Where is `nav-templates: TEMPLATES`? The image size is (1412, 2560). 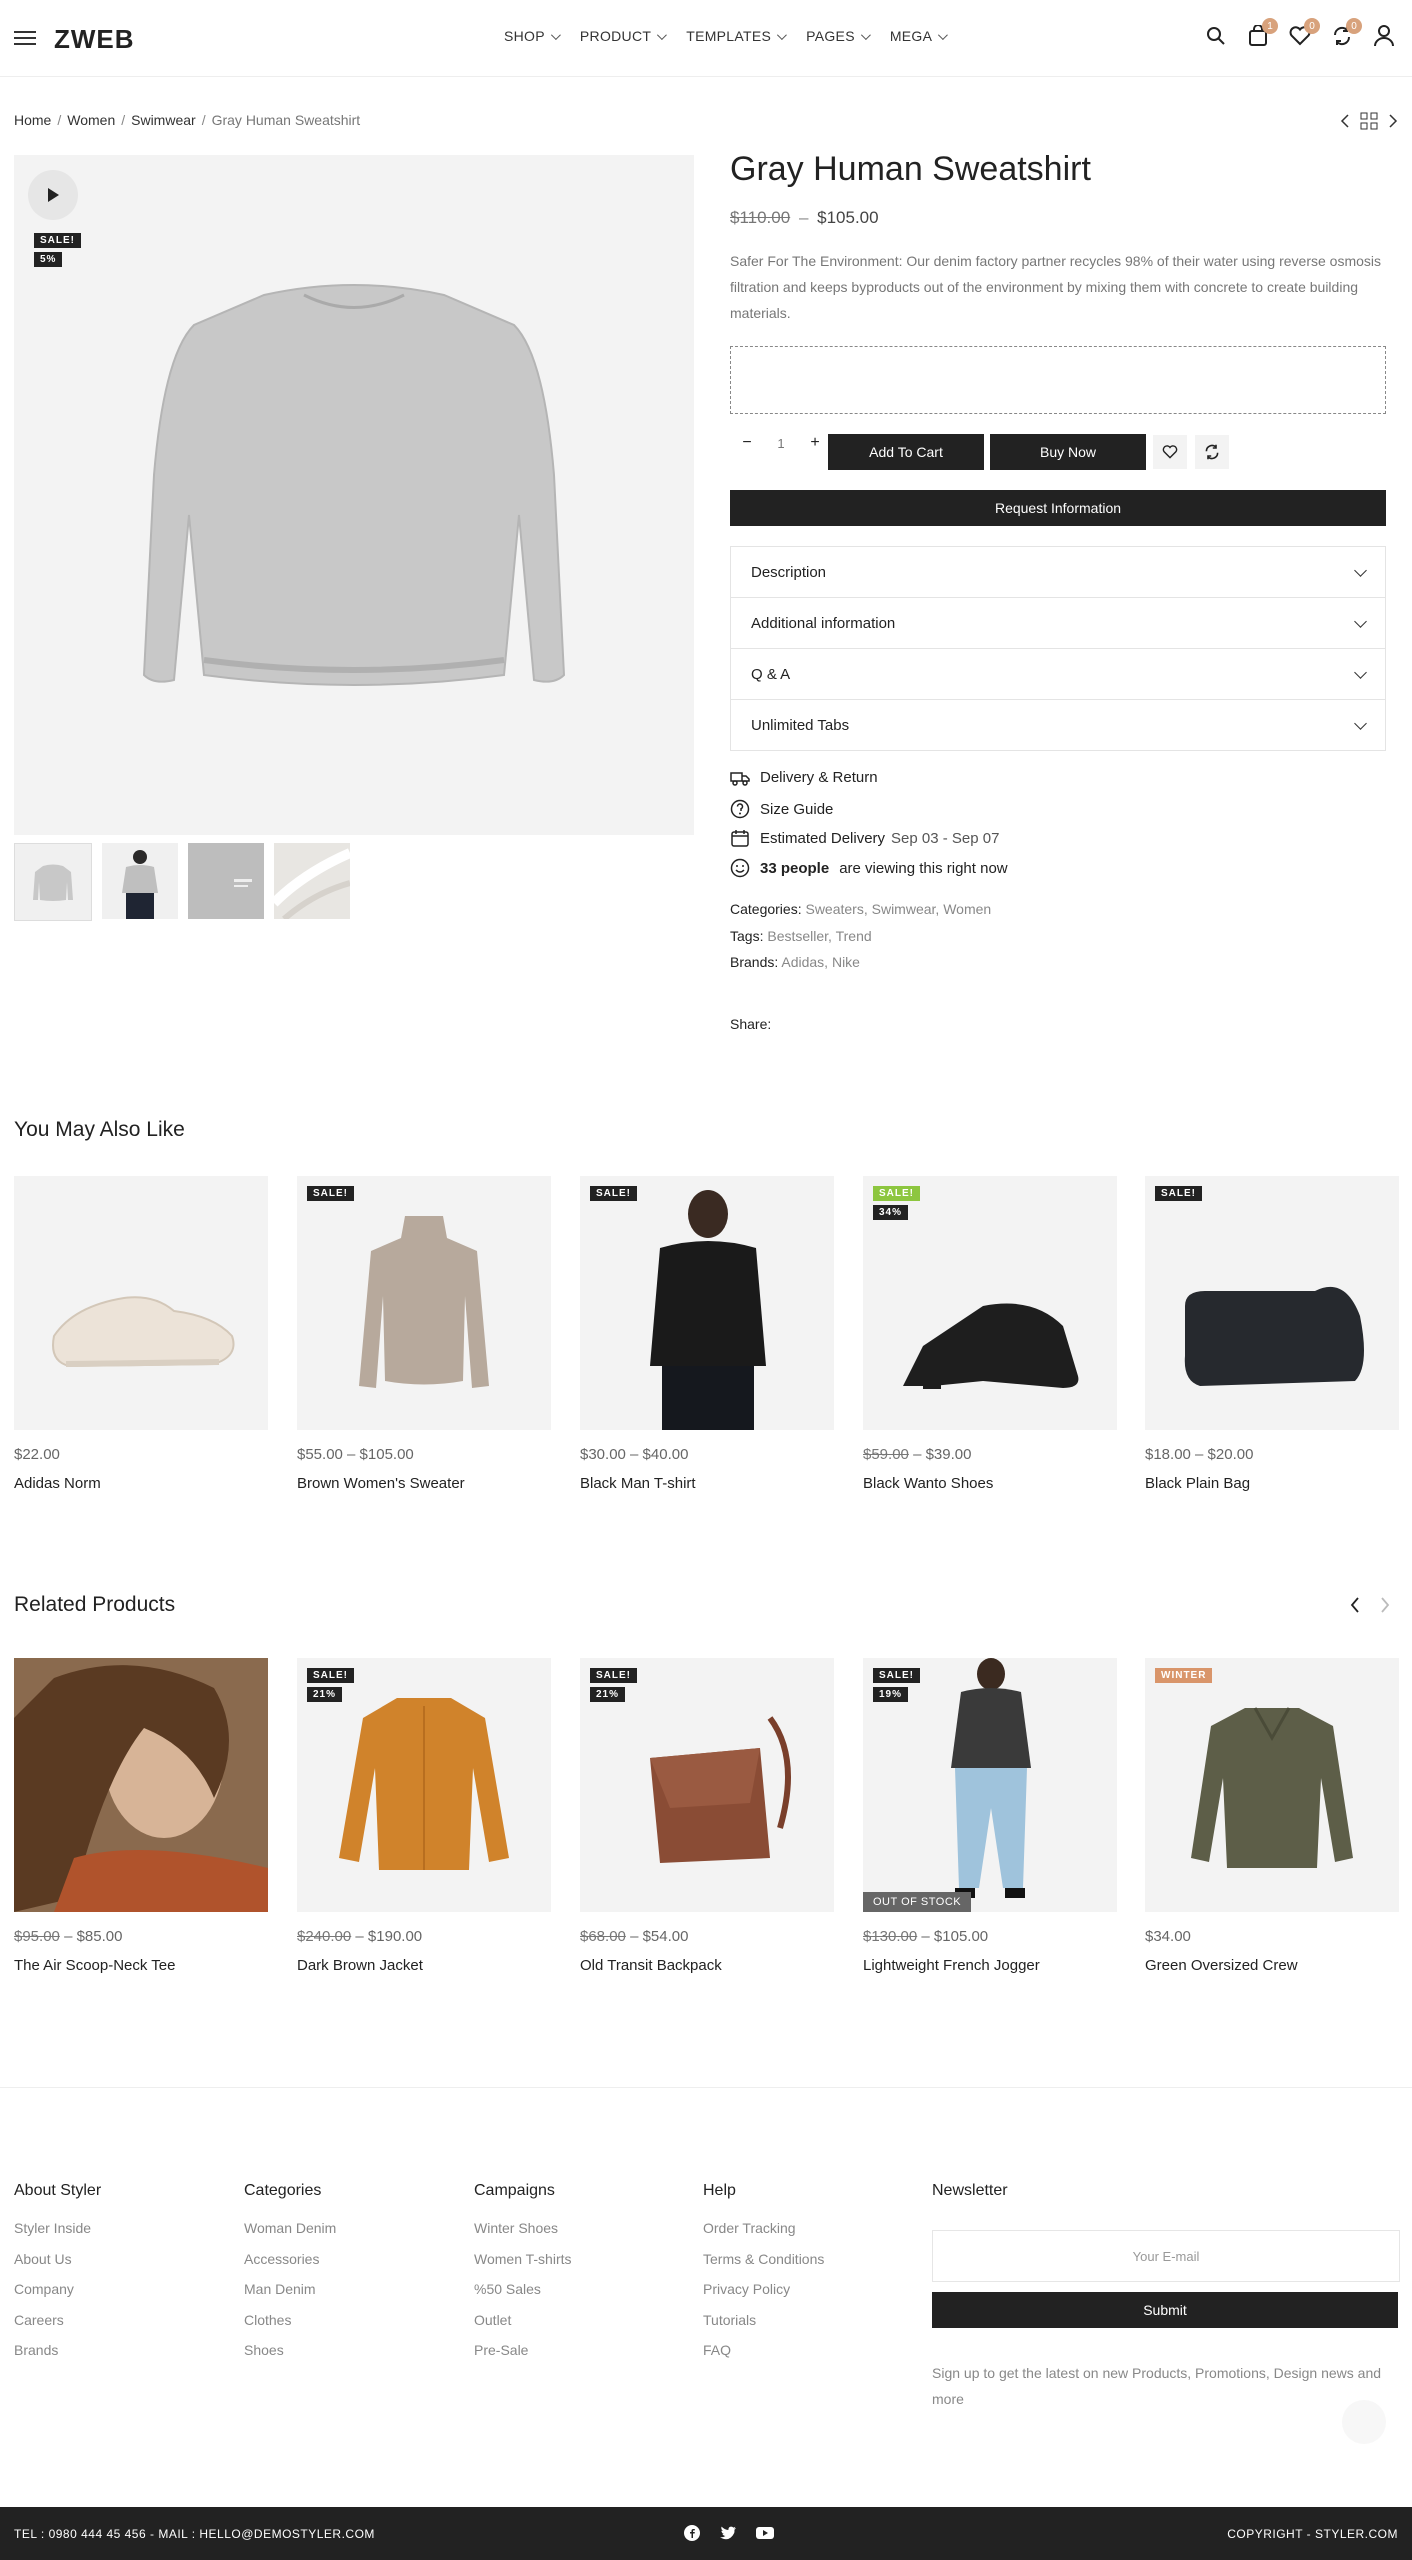
nav-templates: TEMPLATES is located at coordinates (736, 36).